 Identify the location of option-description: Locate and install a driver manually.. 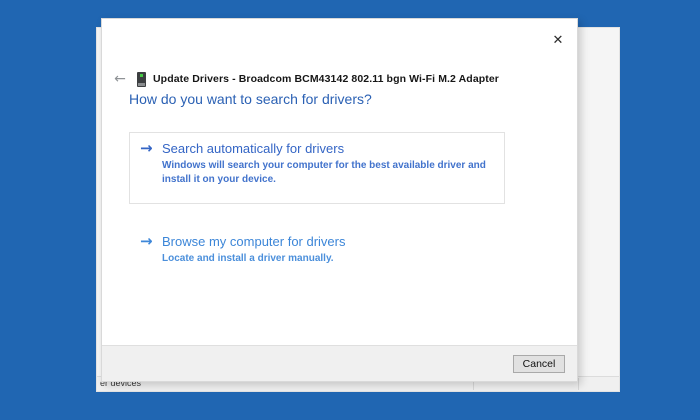
(248, 258).